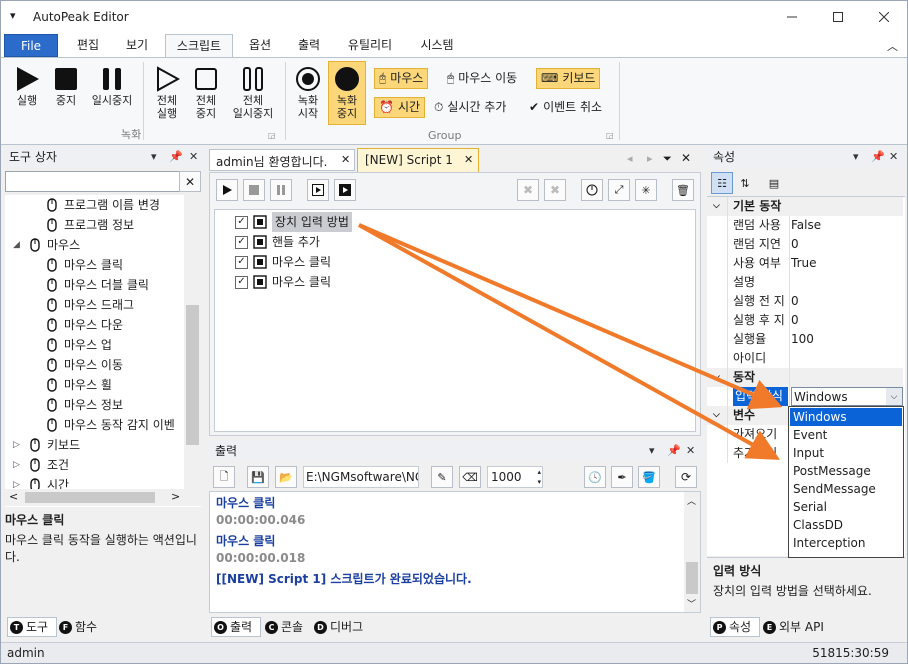 The height and width of the screenshot is (664, 908). I want to click on tab-welcome: admin님 환영합니다. ✕, so click(282, 160).